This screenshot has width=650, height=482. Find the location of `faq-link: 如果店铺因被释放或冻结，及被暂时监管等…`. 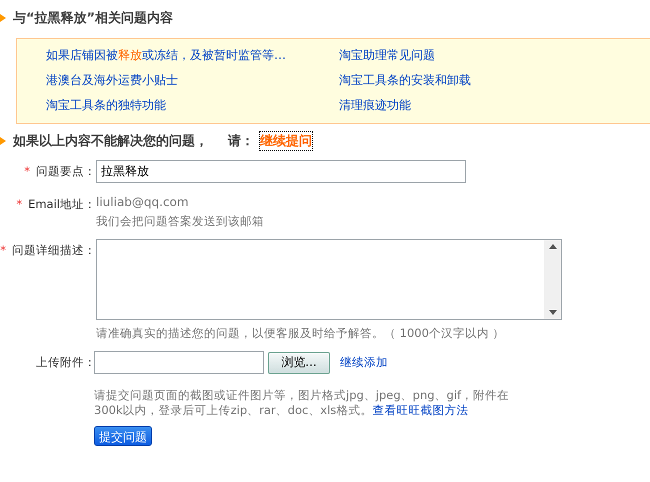

faq-link: 如果店铺因被释放或冻结，及被暂时监管等… is located at coordinates (192, 55).